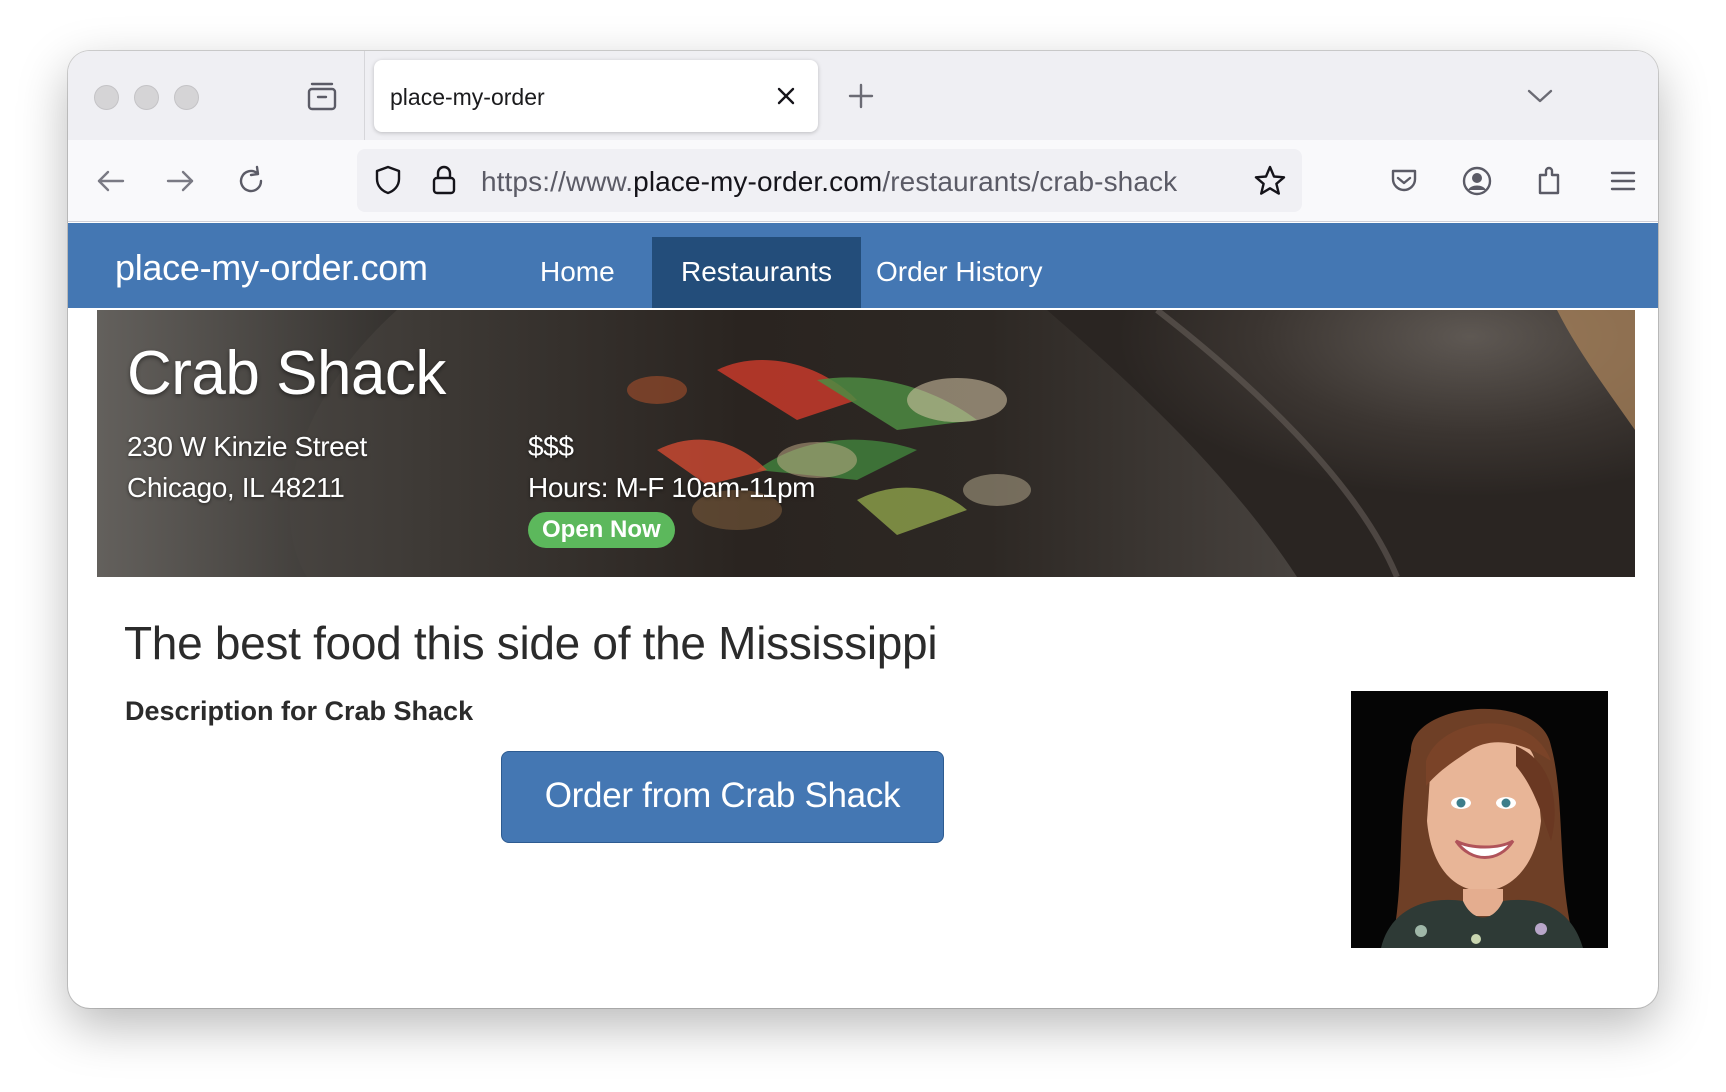 The image size is (1726, 1092). What do you see at coordinates (577, 272) in the screenshot?
I see `nav-item-home: Home` at bounding box center [577, 272].